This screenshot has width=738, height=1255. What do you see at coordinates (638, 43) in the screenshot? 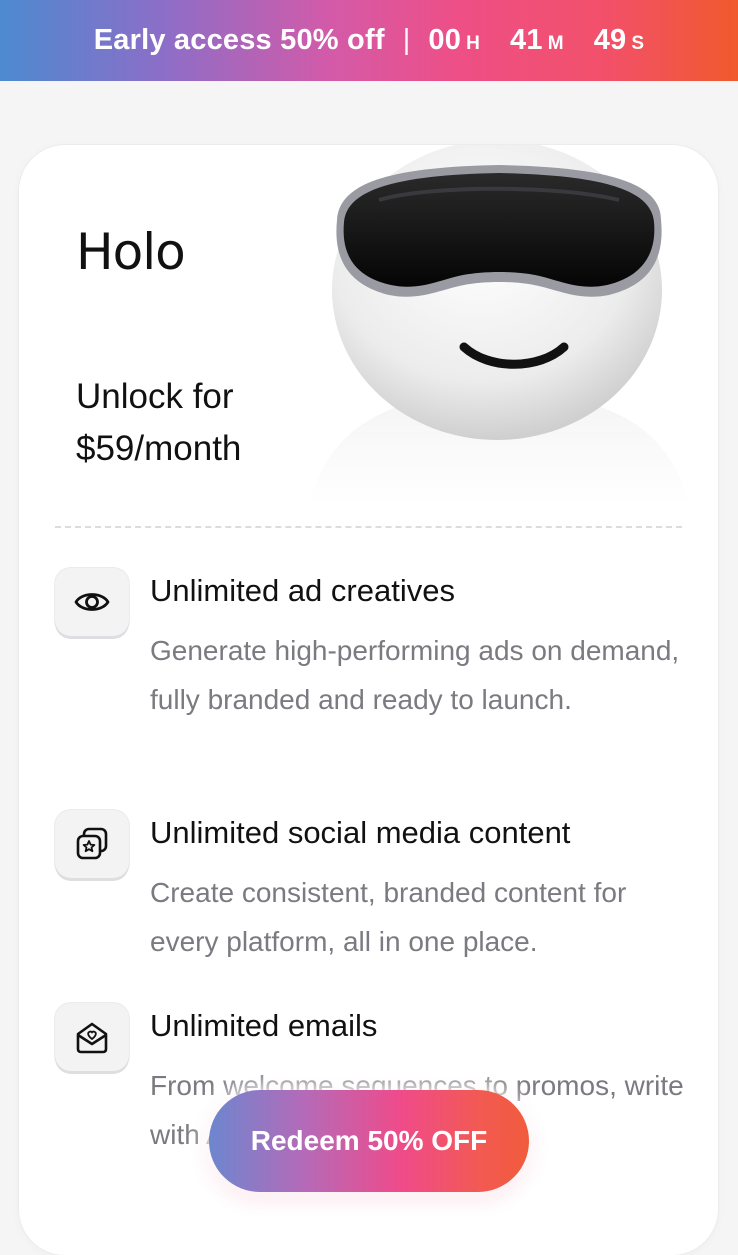
I see `countdown-seconds-unit: S` at bounding box center [638, 43].